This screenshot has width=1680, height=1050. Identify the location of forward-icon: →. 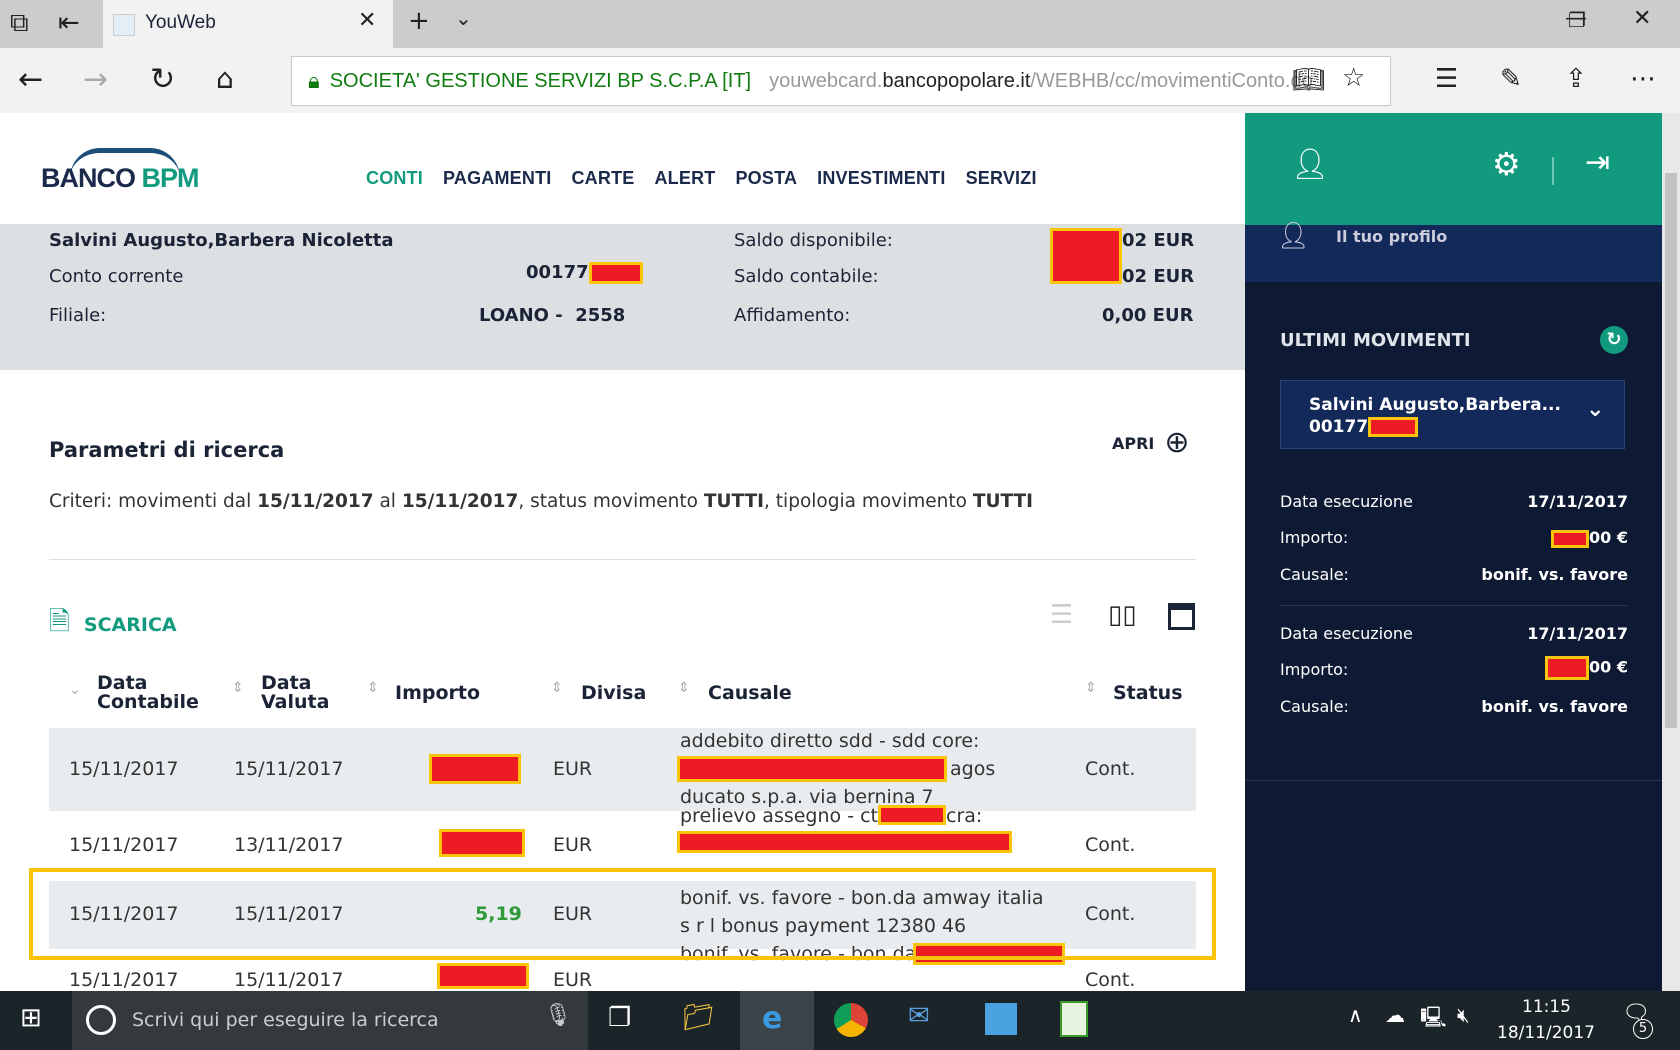
(95, 79).